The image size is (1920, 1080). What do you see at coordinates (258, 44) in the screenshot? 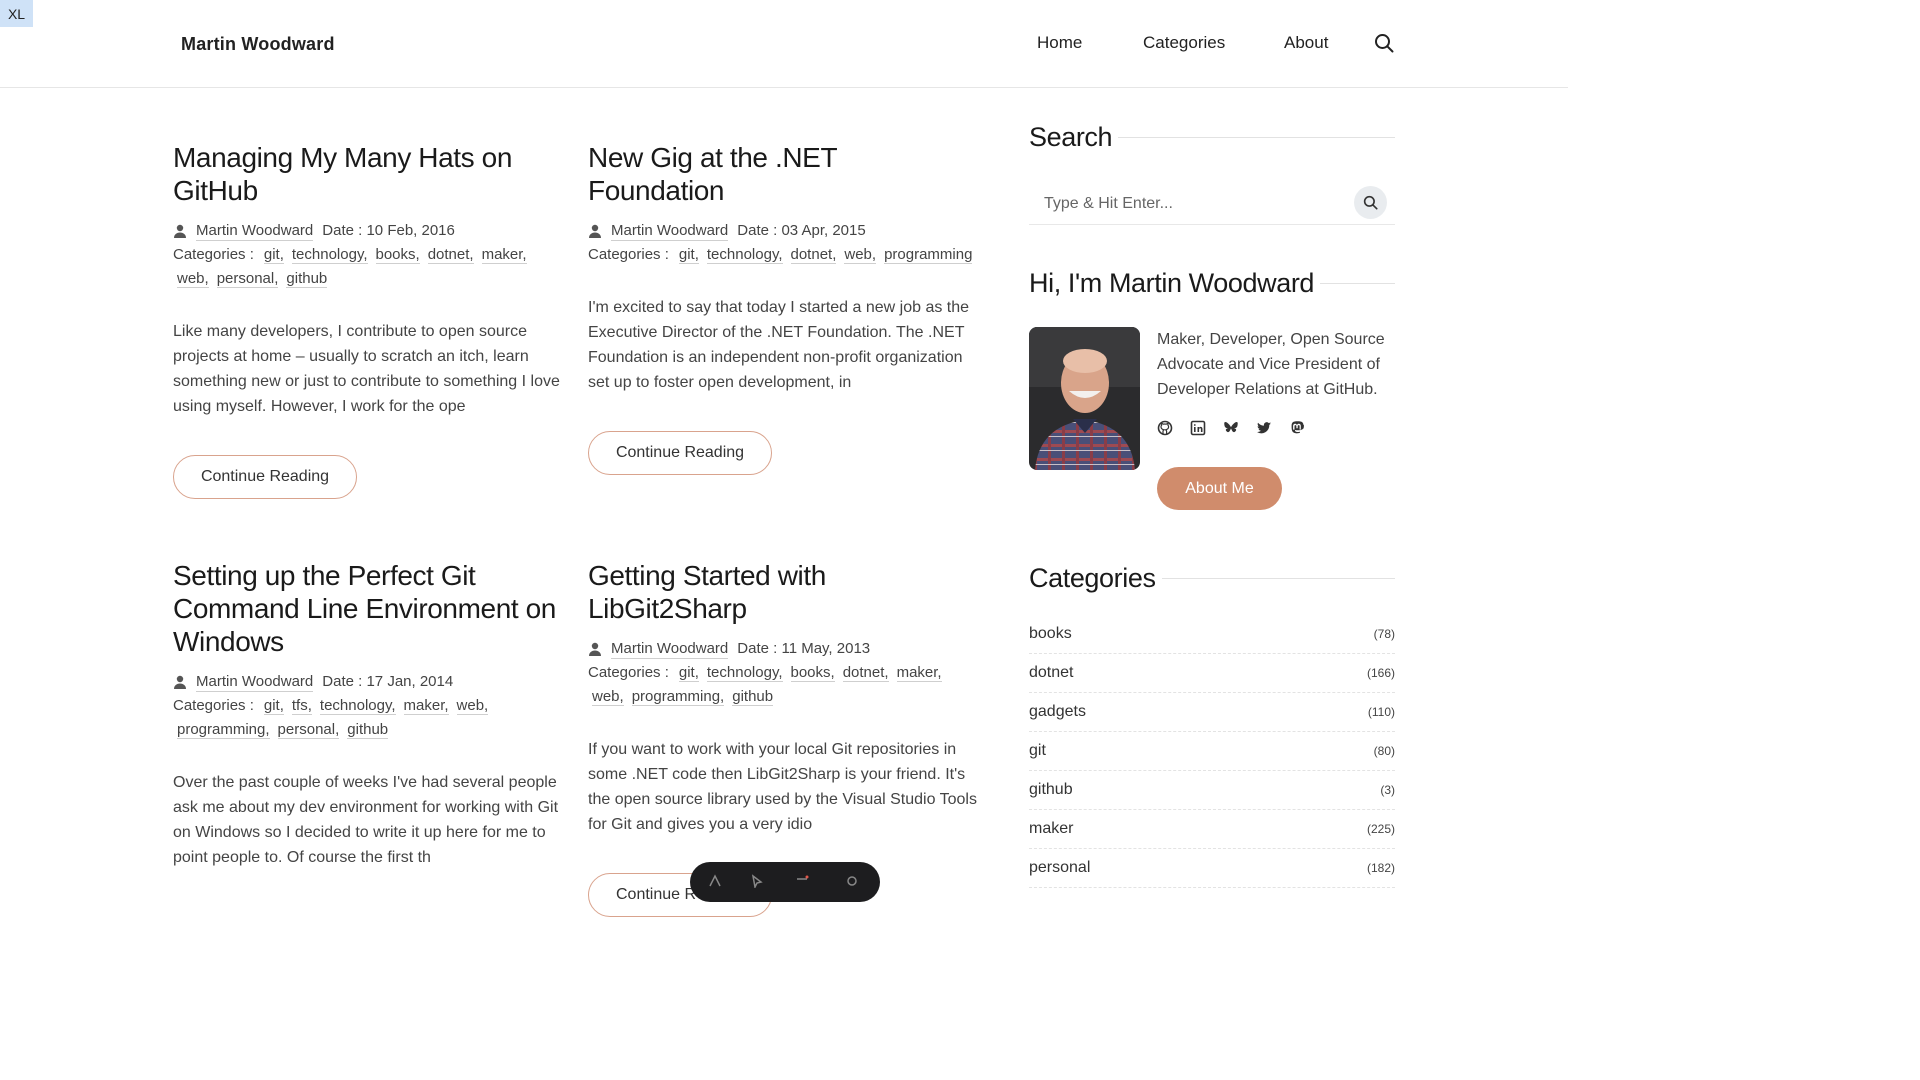
I see `site-title: Martin Woodward` at bounding box center [258, 44].